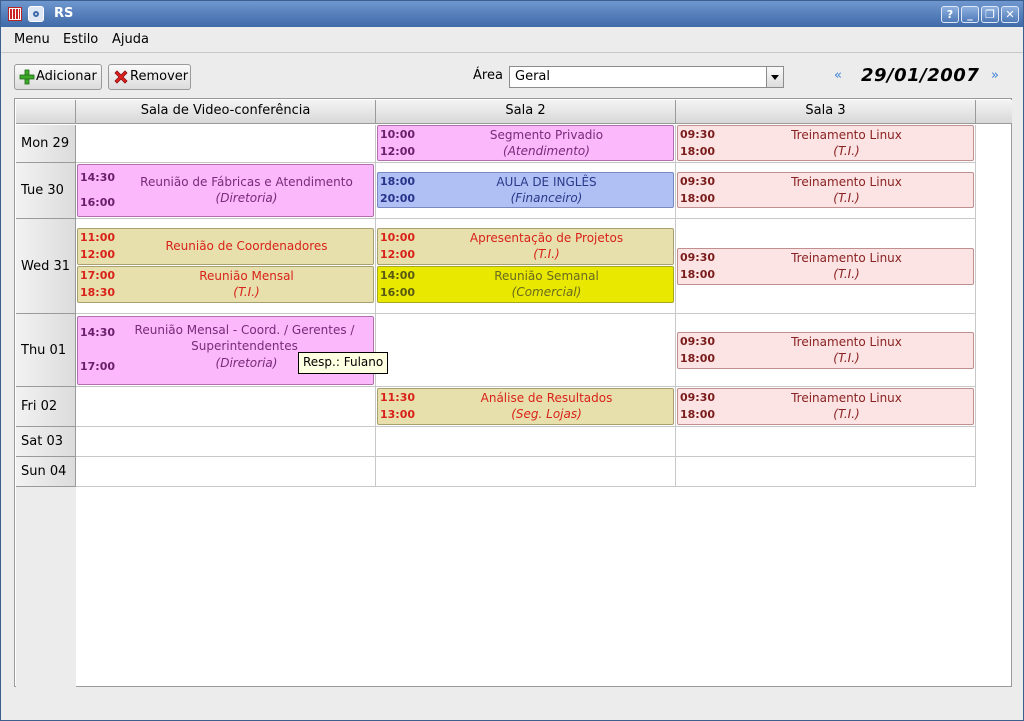  Describe the element at coordinates (950, 14) in the screenshot. I see `help-button: ?` at that location.